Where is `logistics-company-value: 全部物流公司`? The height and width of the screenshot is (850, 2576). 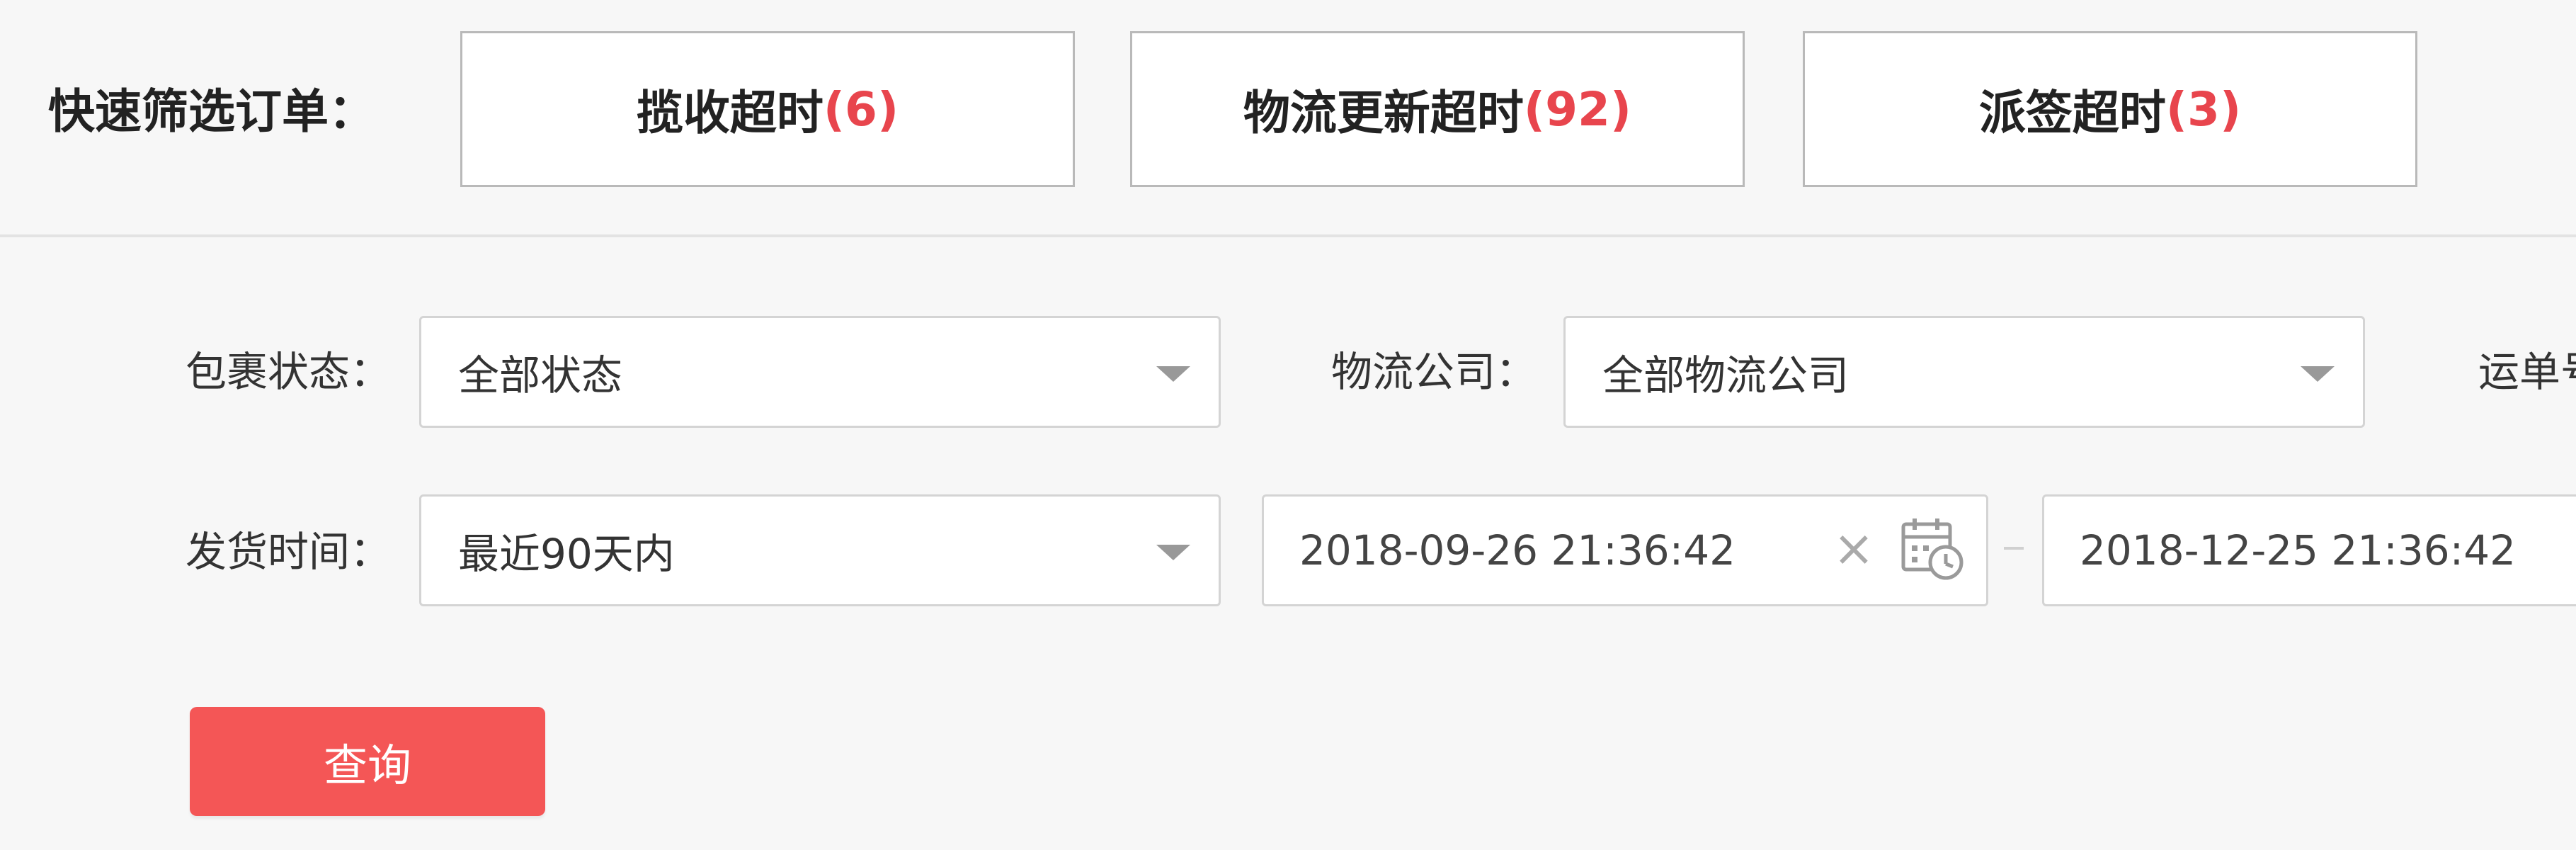
logistics-company-value: 全部物流公司 is located at coordinates (1726, 375).